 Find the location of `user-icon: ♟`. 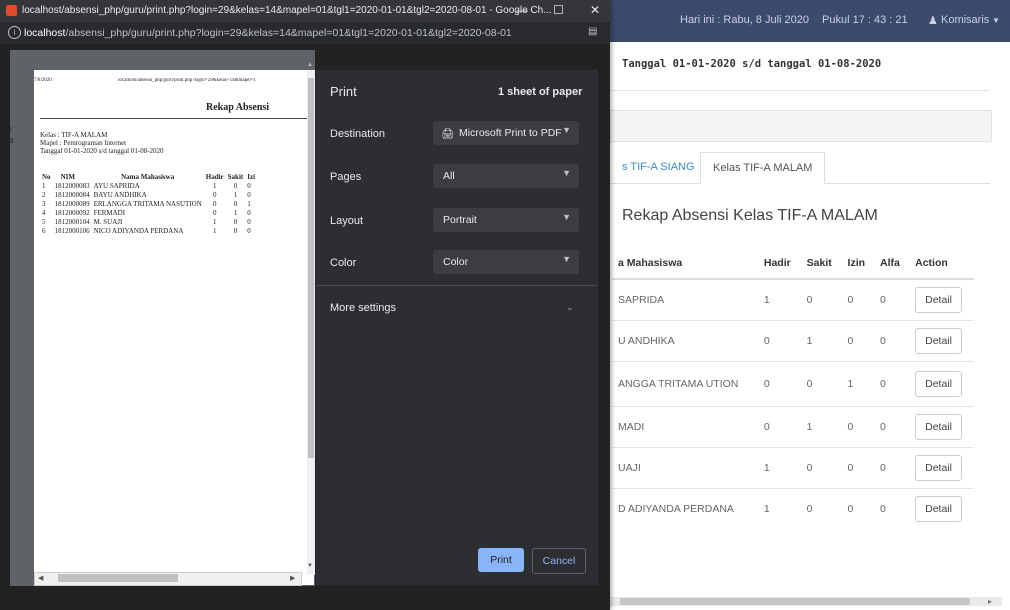

user-icon: ♟ is located at coordinates (933, 21).